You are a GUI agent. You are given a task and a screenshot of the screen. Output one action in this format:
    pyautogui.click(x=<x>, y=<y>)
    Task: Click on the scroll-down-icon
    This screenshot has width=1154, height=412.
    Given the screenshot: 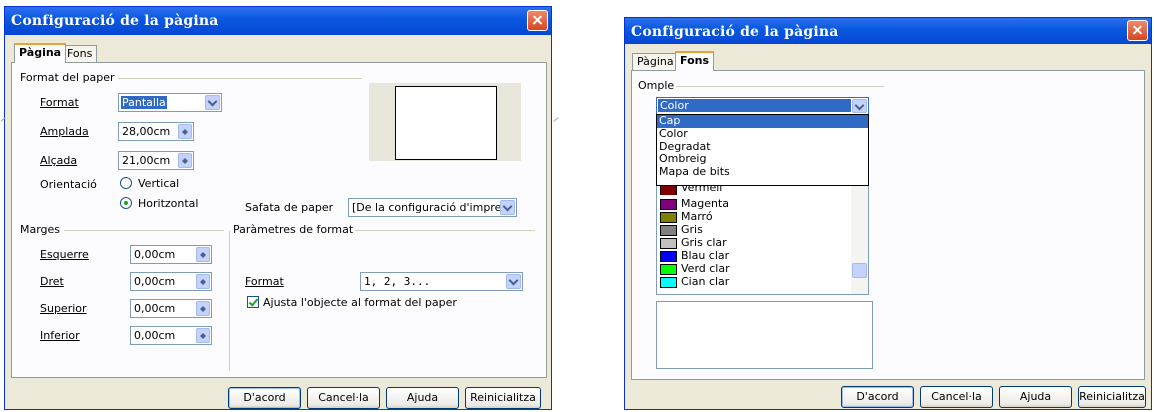 What is the action you would take?
    pyautogui.click(x=859, y=270)
    